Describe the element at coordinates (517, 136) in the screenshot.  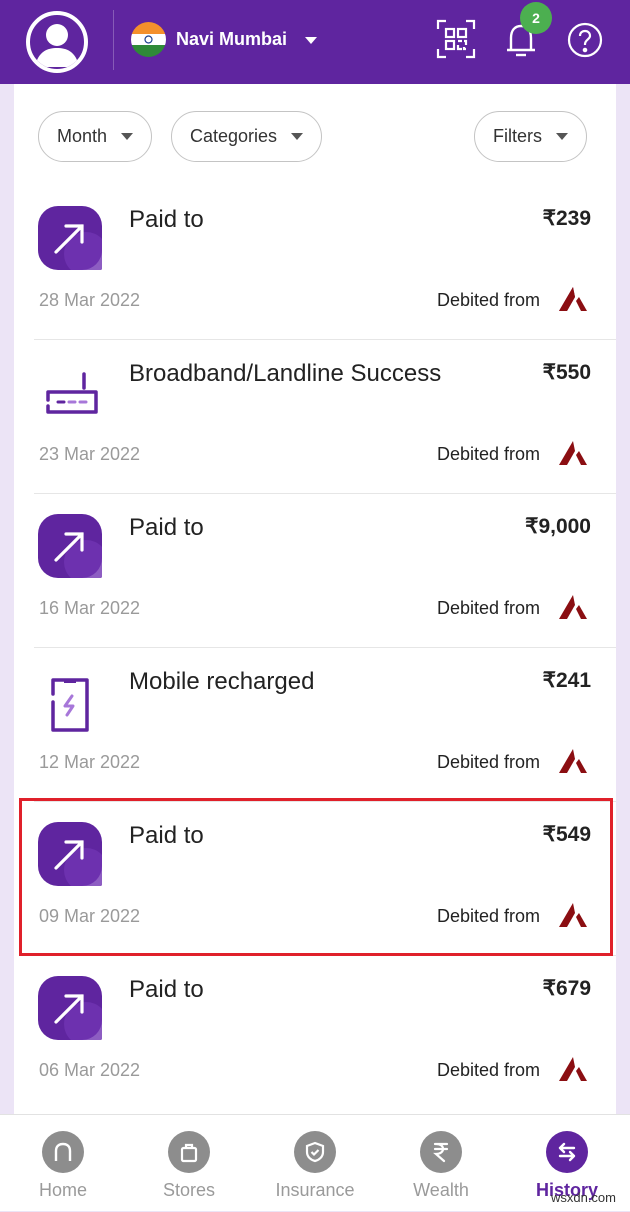
I see `filters-label: Filters` at that location.